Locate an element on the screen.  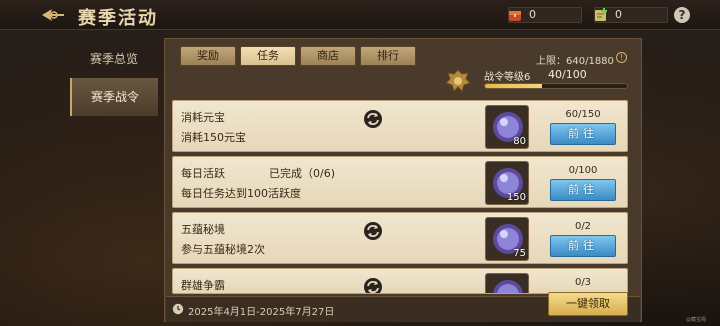
tab-ranking: 排行 is located at coordinates (388, 56).